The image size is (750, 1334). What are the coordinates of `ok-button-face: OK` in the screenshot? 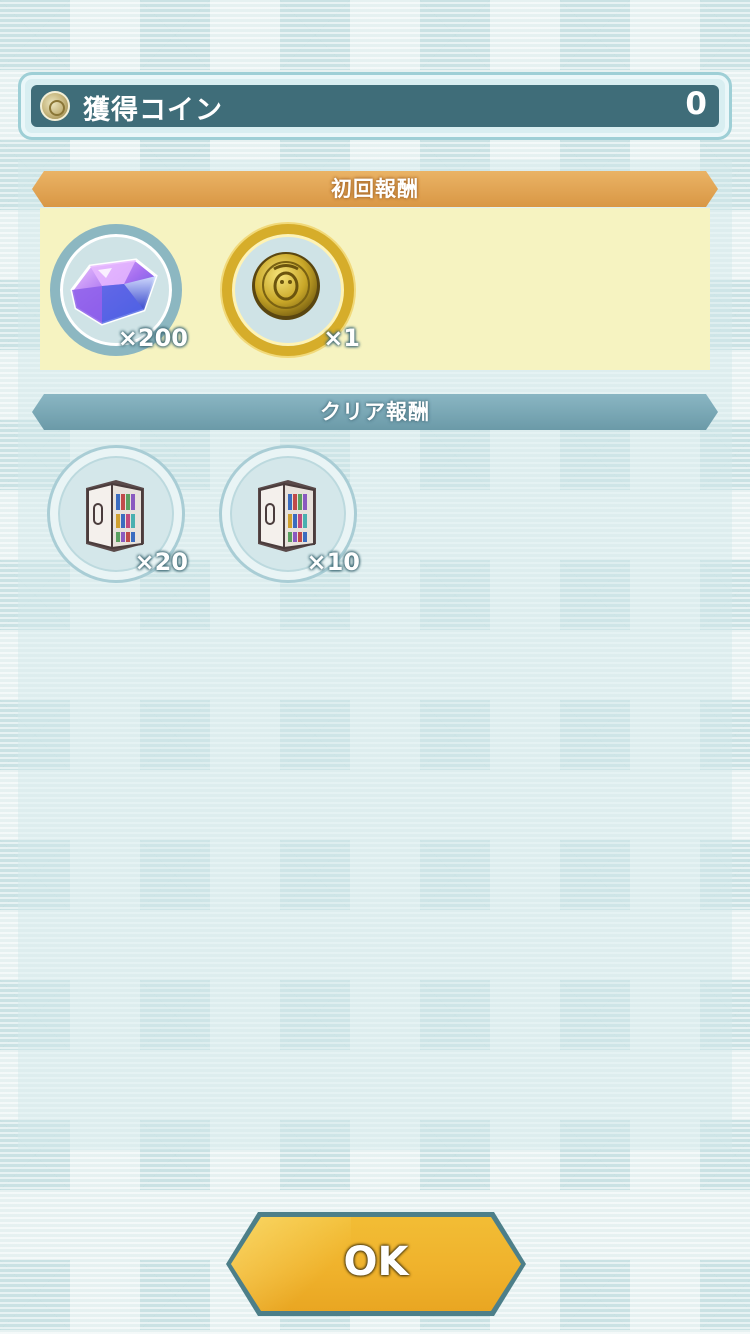 It's located at (376, 1264).